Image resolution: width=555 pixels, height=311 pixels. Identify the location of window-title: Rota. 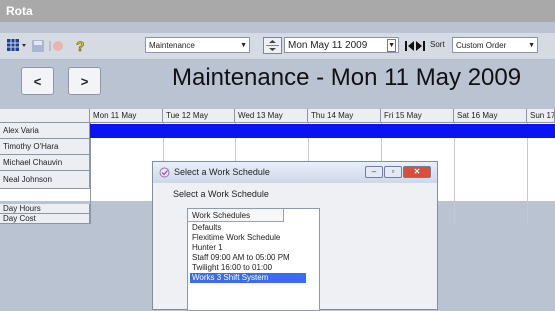
(277, 11).